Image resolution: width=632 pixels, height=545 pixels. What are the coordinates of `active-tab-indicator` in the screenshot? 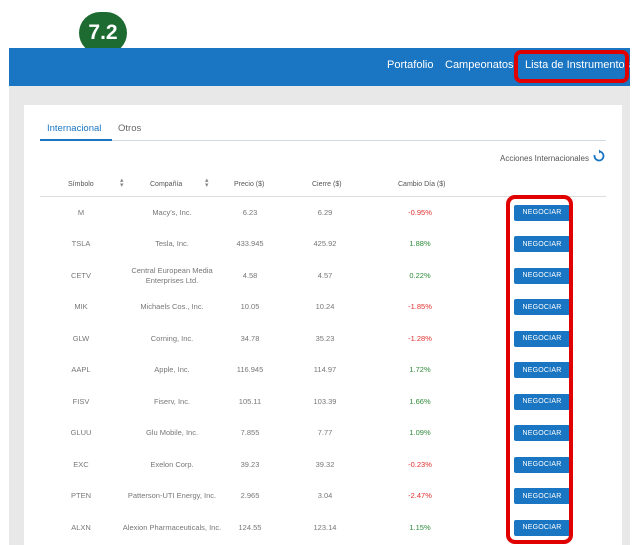 It's located at (76, 140).